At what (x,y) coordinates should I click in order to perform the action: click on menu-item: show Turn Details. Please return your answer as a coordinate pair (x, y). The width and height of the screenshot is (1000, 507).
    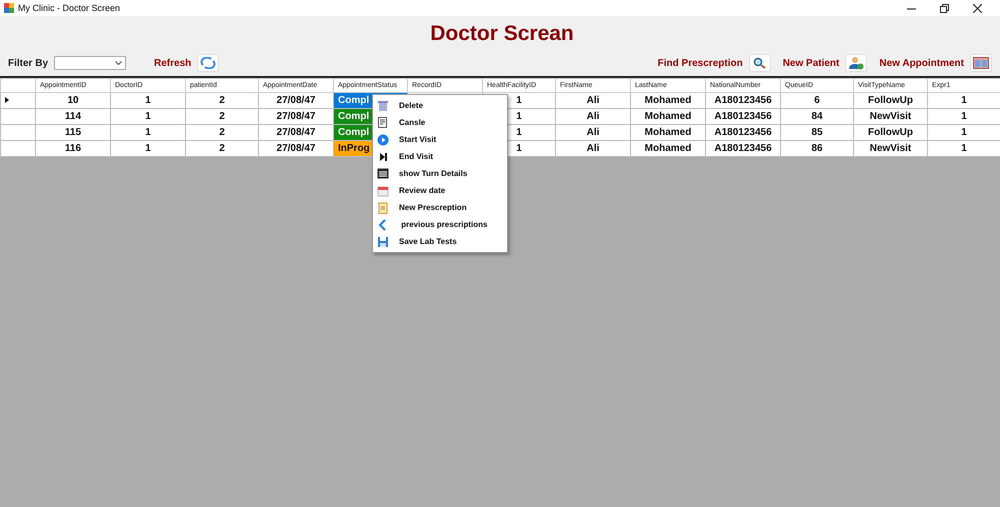
    Looking at the image, I should click on (440, 173).